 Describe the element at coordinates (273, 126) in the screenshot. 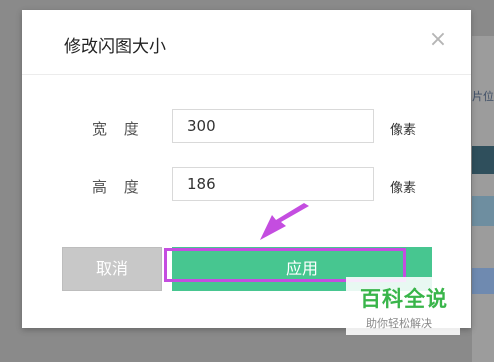

I see `width-input` at that location.